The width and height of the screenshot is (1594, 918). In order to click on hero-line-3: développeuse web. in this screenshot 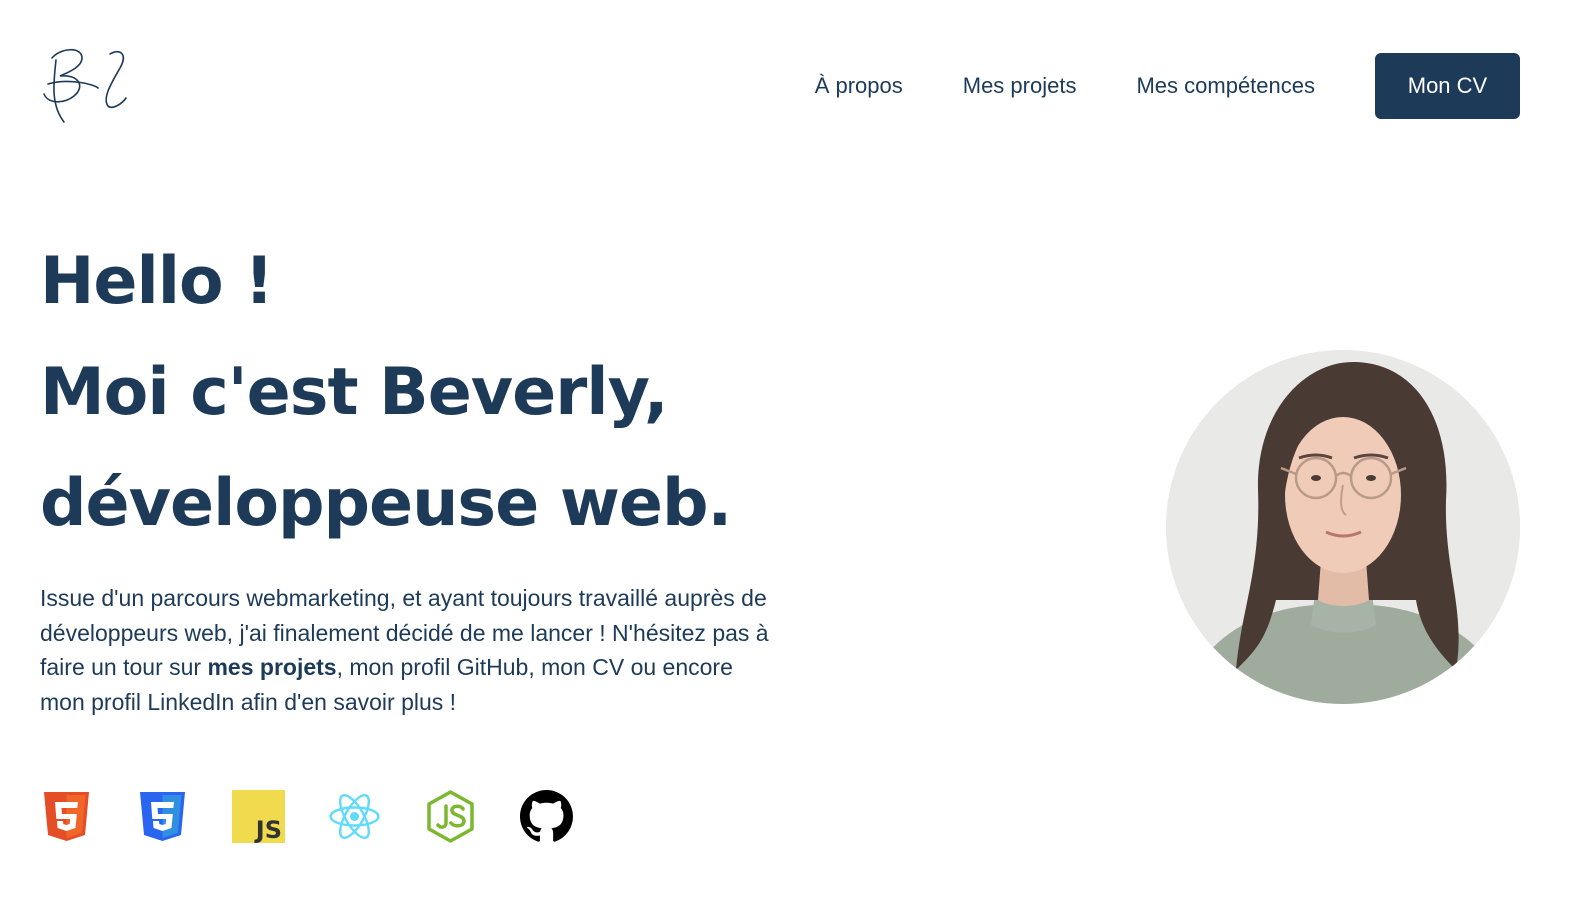, I will do `click(386, 503)`.